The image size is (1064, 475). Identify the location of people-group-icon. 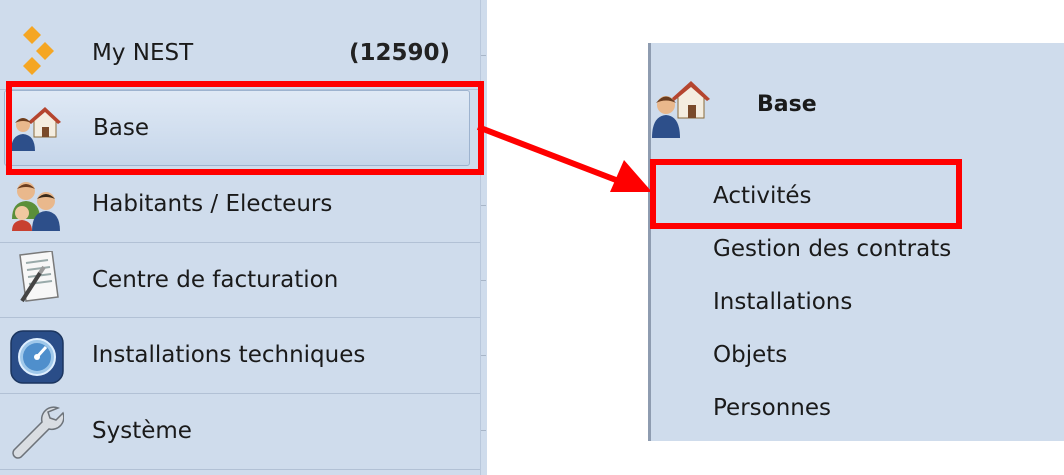
(34, 205).